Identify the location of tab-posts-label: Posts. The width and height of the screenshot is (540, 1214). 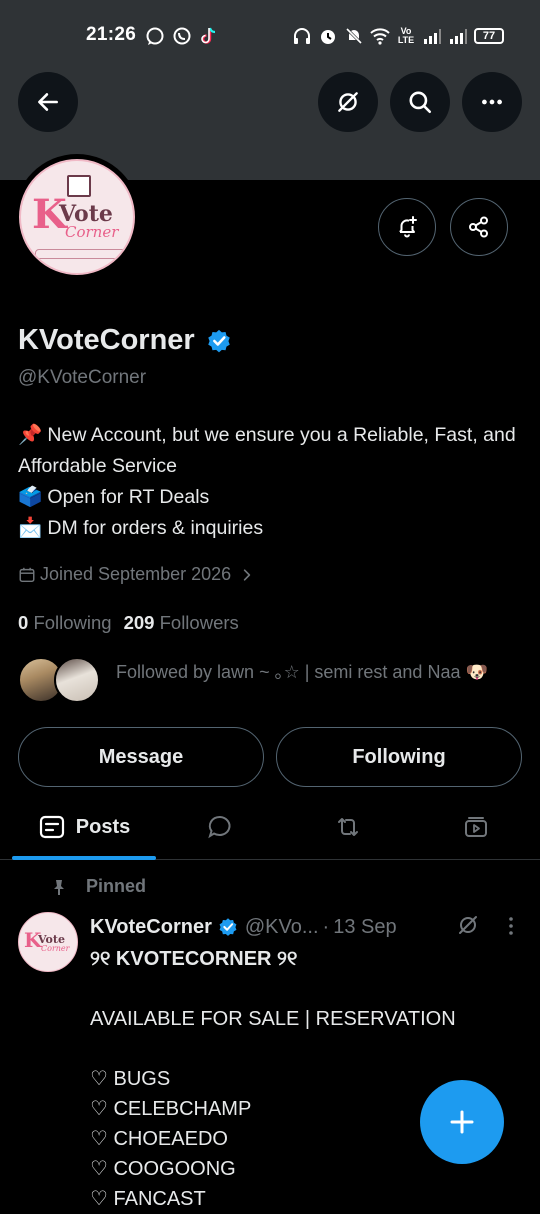
(103, 826).